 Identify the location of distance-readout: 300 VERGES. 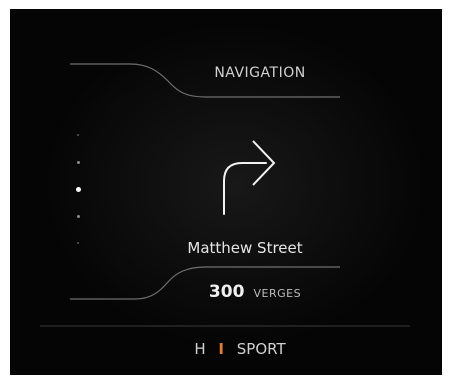
(255, 292).